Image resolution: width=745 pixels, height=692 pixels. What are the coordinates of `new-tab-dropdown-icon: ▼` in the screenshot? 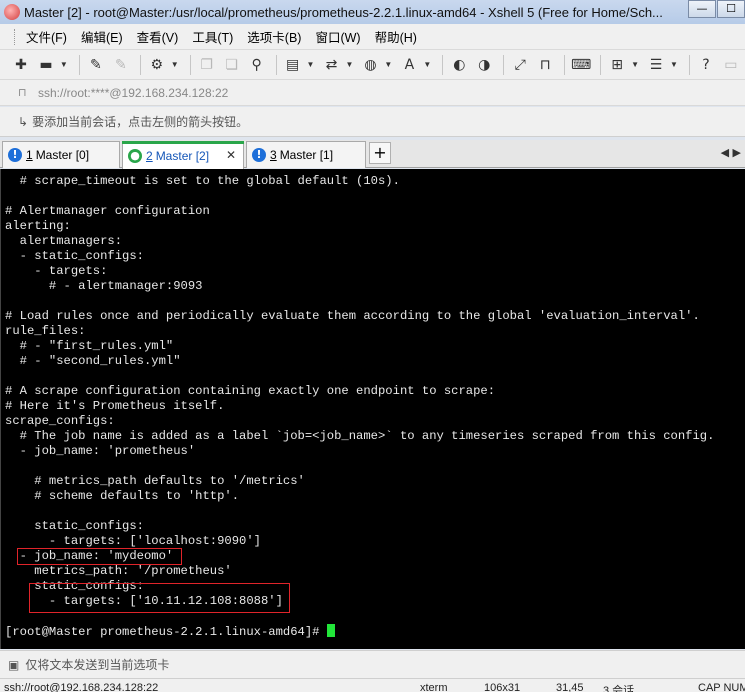 It's located at (636, 64).